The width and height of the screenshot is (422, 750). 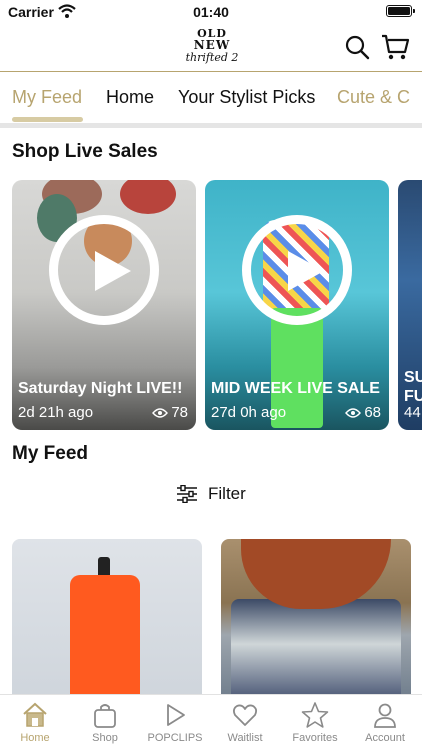 What do you see at coordinates (395, 47) in the screenshot?
I see `cart-icon` at bounding box center [395, 47].